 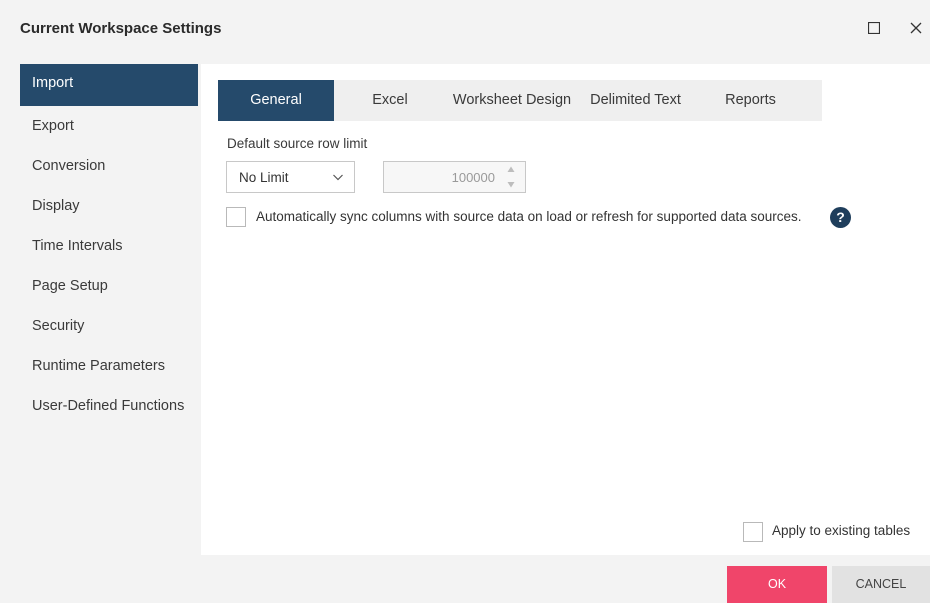 I want to click on sidebar-item-user-defined-functions: User-Defined Functions, so click(x=109, y=406).